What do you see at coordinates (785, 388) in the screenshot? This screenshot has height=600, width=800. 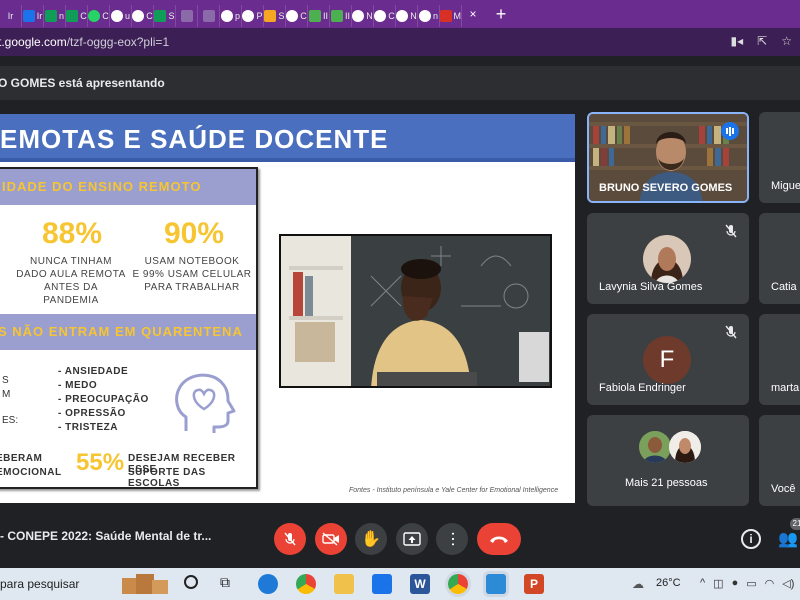 I see `participant-name: marta` at bounding box center [785, 388].